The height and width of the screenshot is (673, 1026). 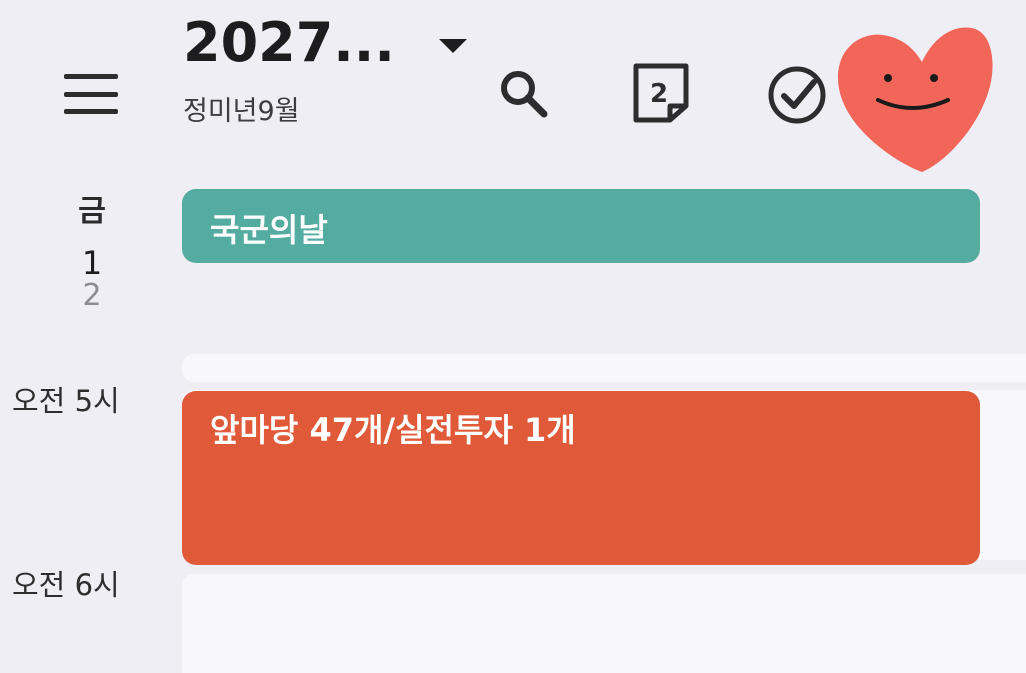 I want to click on event-title: 국군의날, so click(x=269, y=230).